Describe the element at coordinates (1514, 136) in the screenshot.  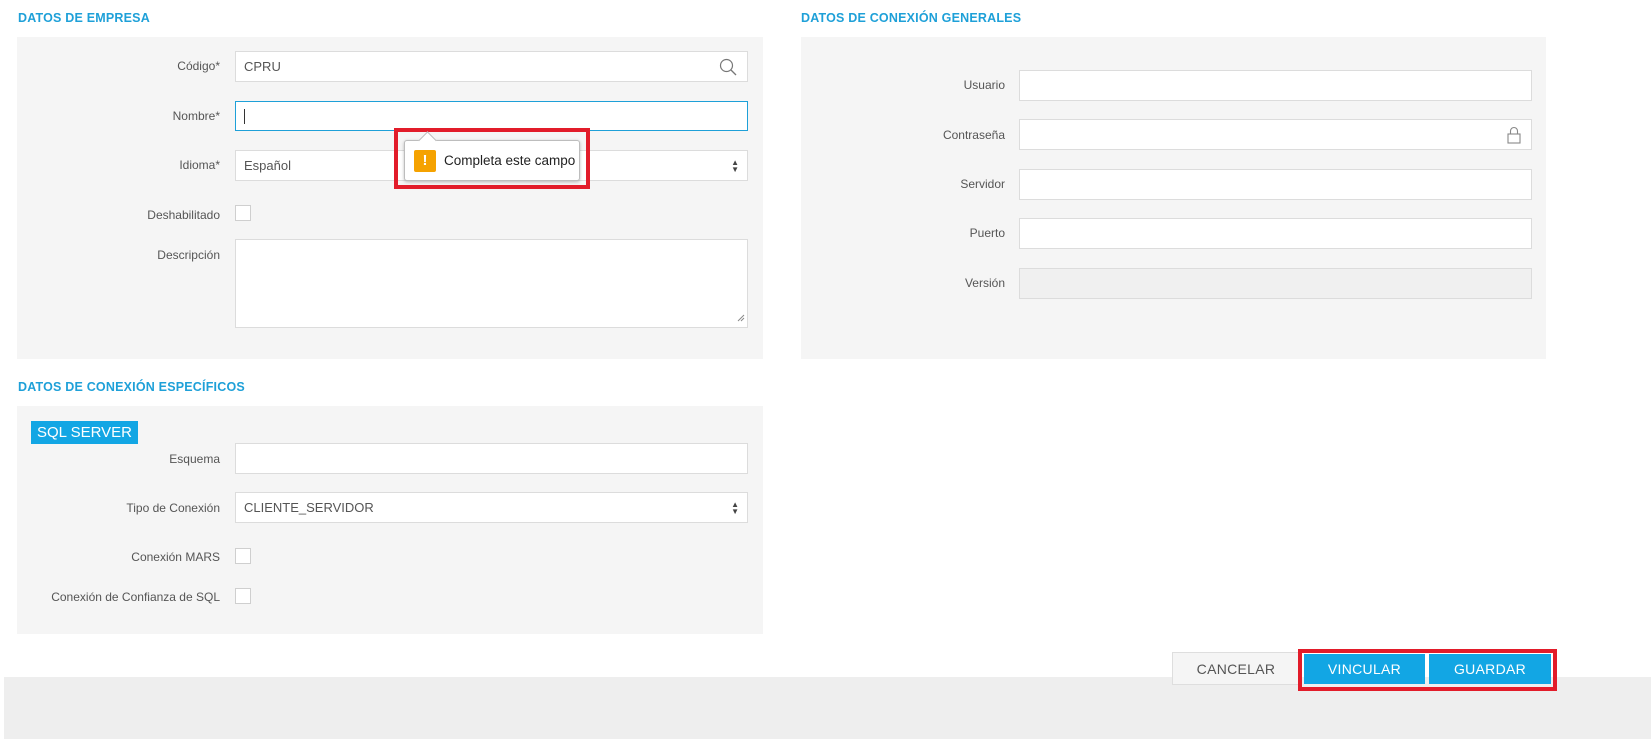
I see `lock-icon` at that location.